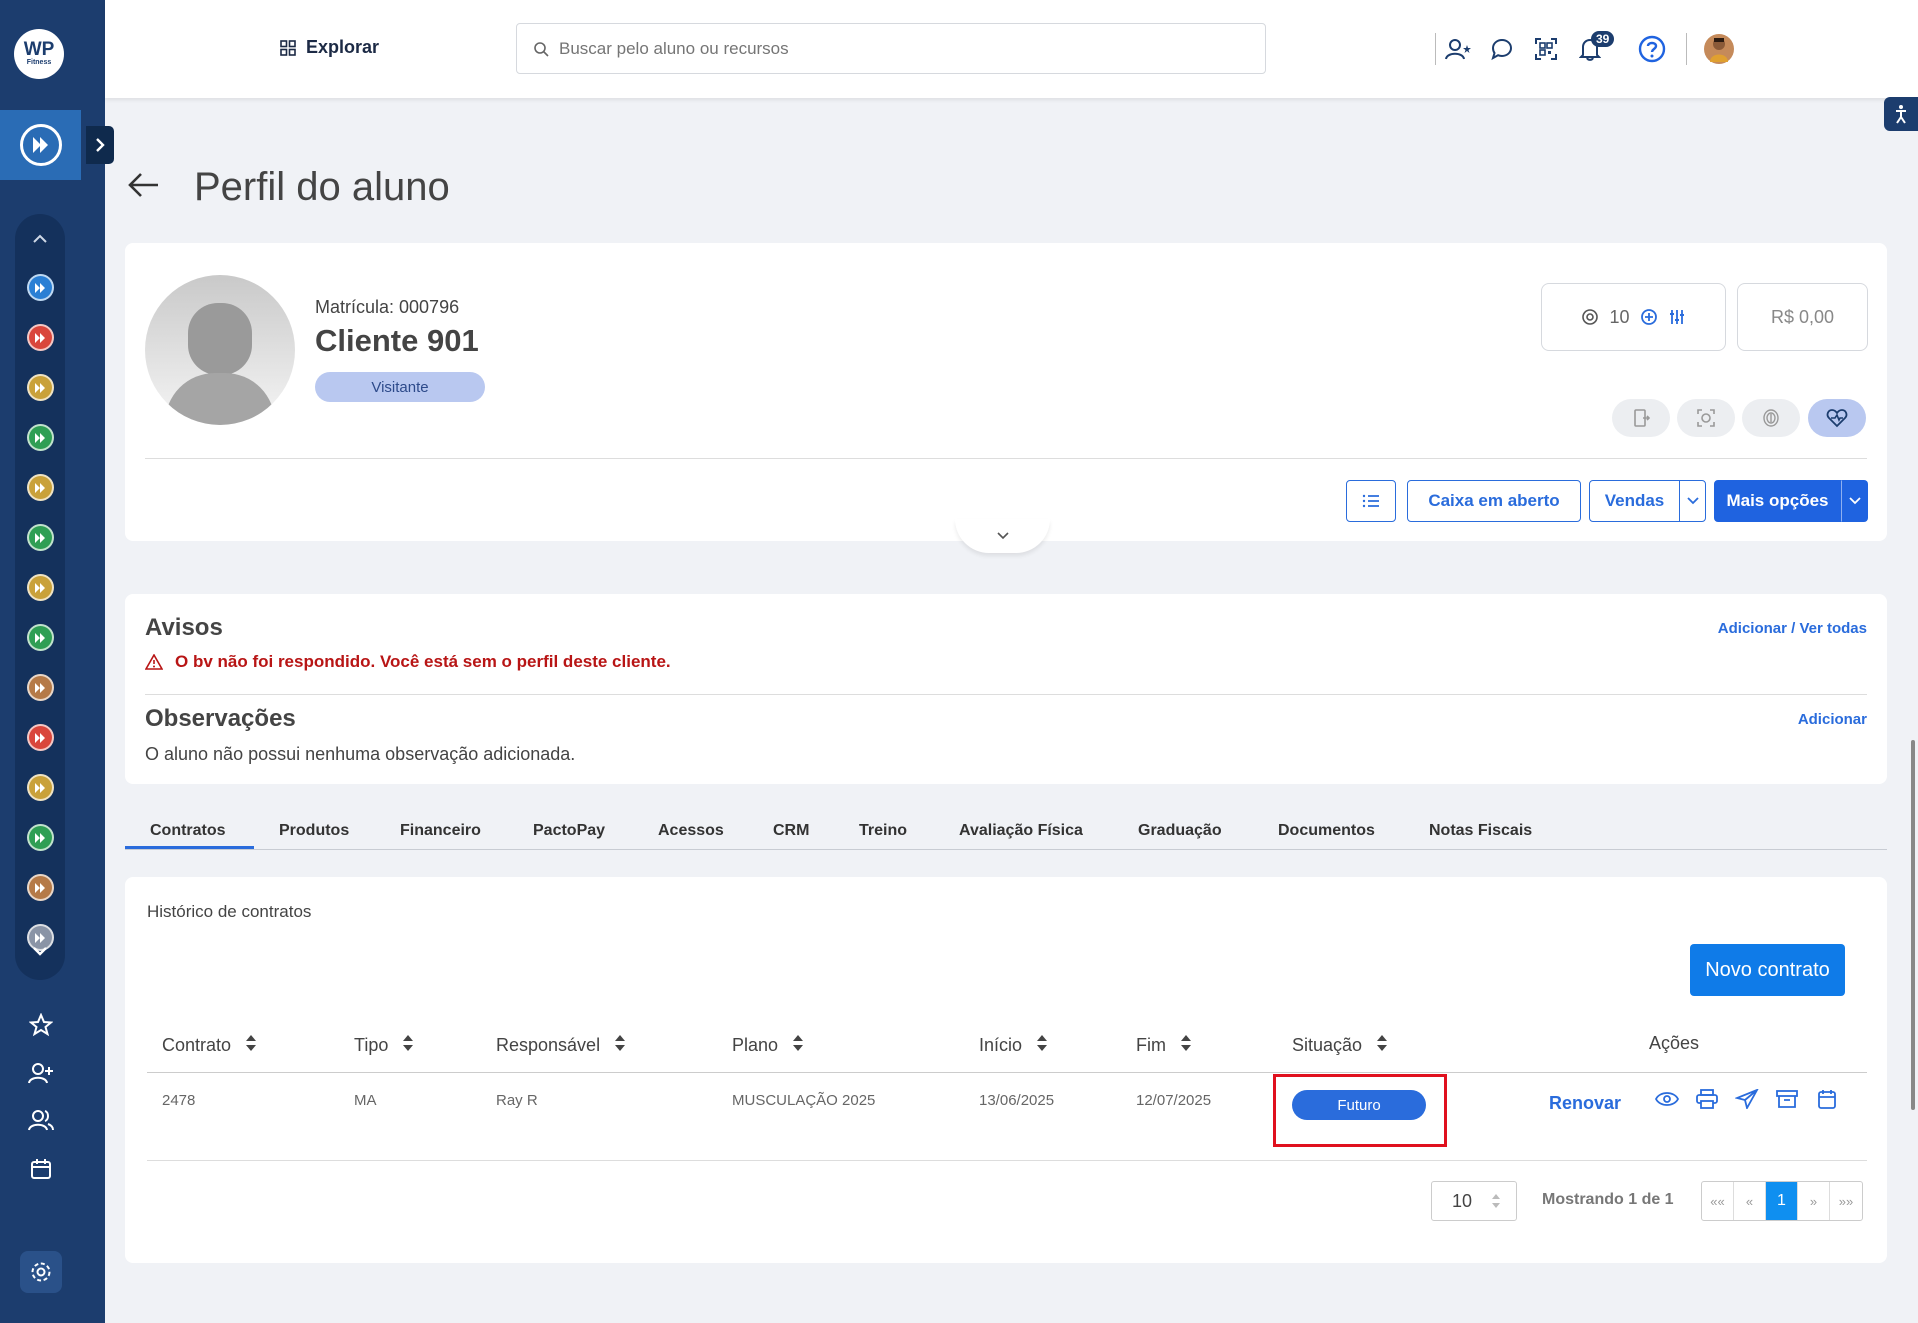  What do you see at coordinates (1180, 831) in the screenshot?
I see `tab-8: Graduação` at bounding box center [1180, 831].